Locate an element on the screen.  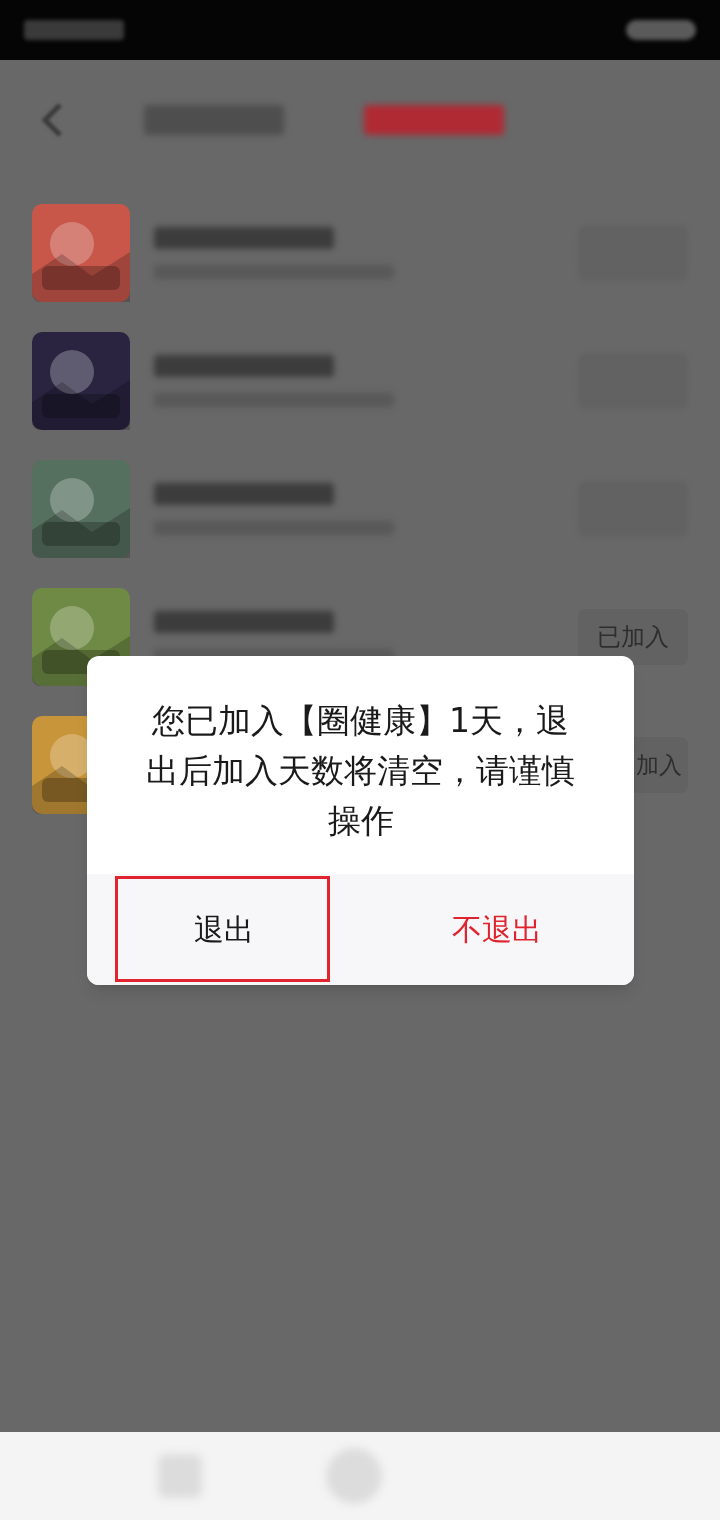
nav-icon is located at coordinates (354, 1476).